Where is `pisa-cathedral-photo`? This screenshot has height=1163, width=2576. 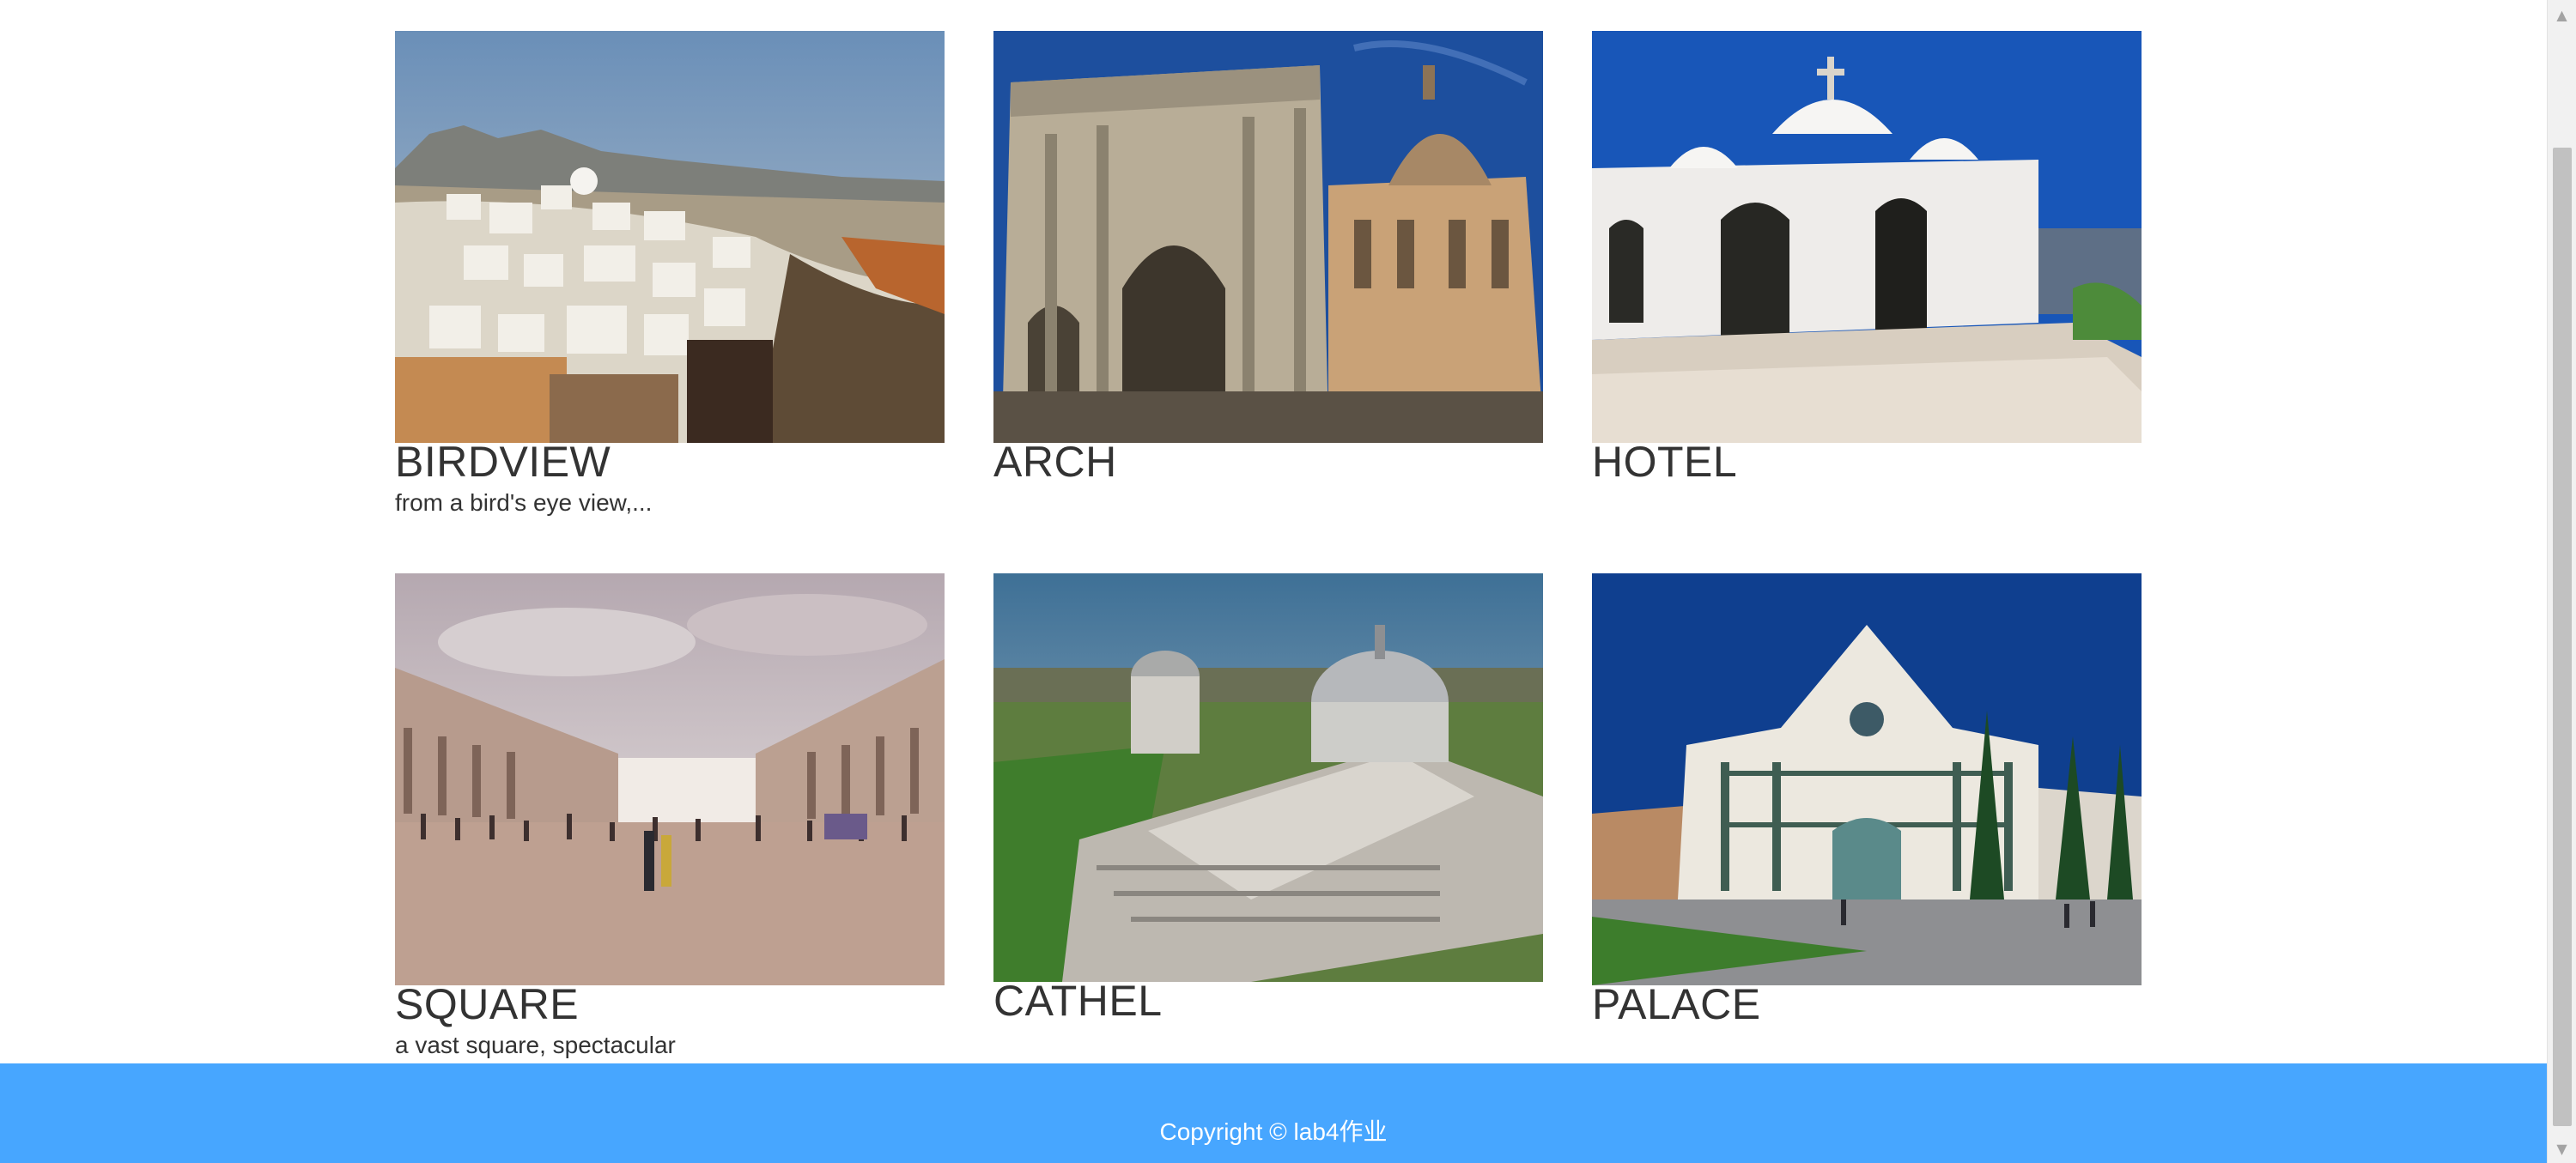
pisa-cathedral-photo is located at coordinates (1268, 777).